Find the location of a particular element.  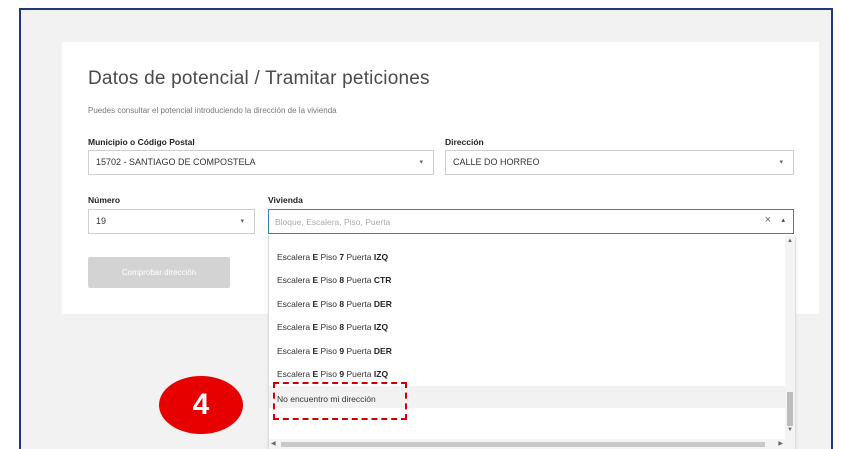

vivienda-combobox: × ▴ is located at coordinates (531, 221).